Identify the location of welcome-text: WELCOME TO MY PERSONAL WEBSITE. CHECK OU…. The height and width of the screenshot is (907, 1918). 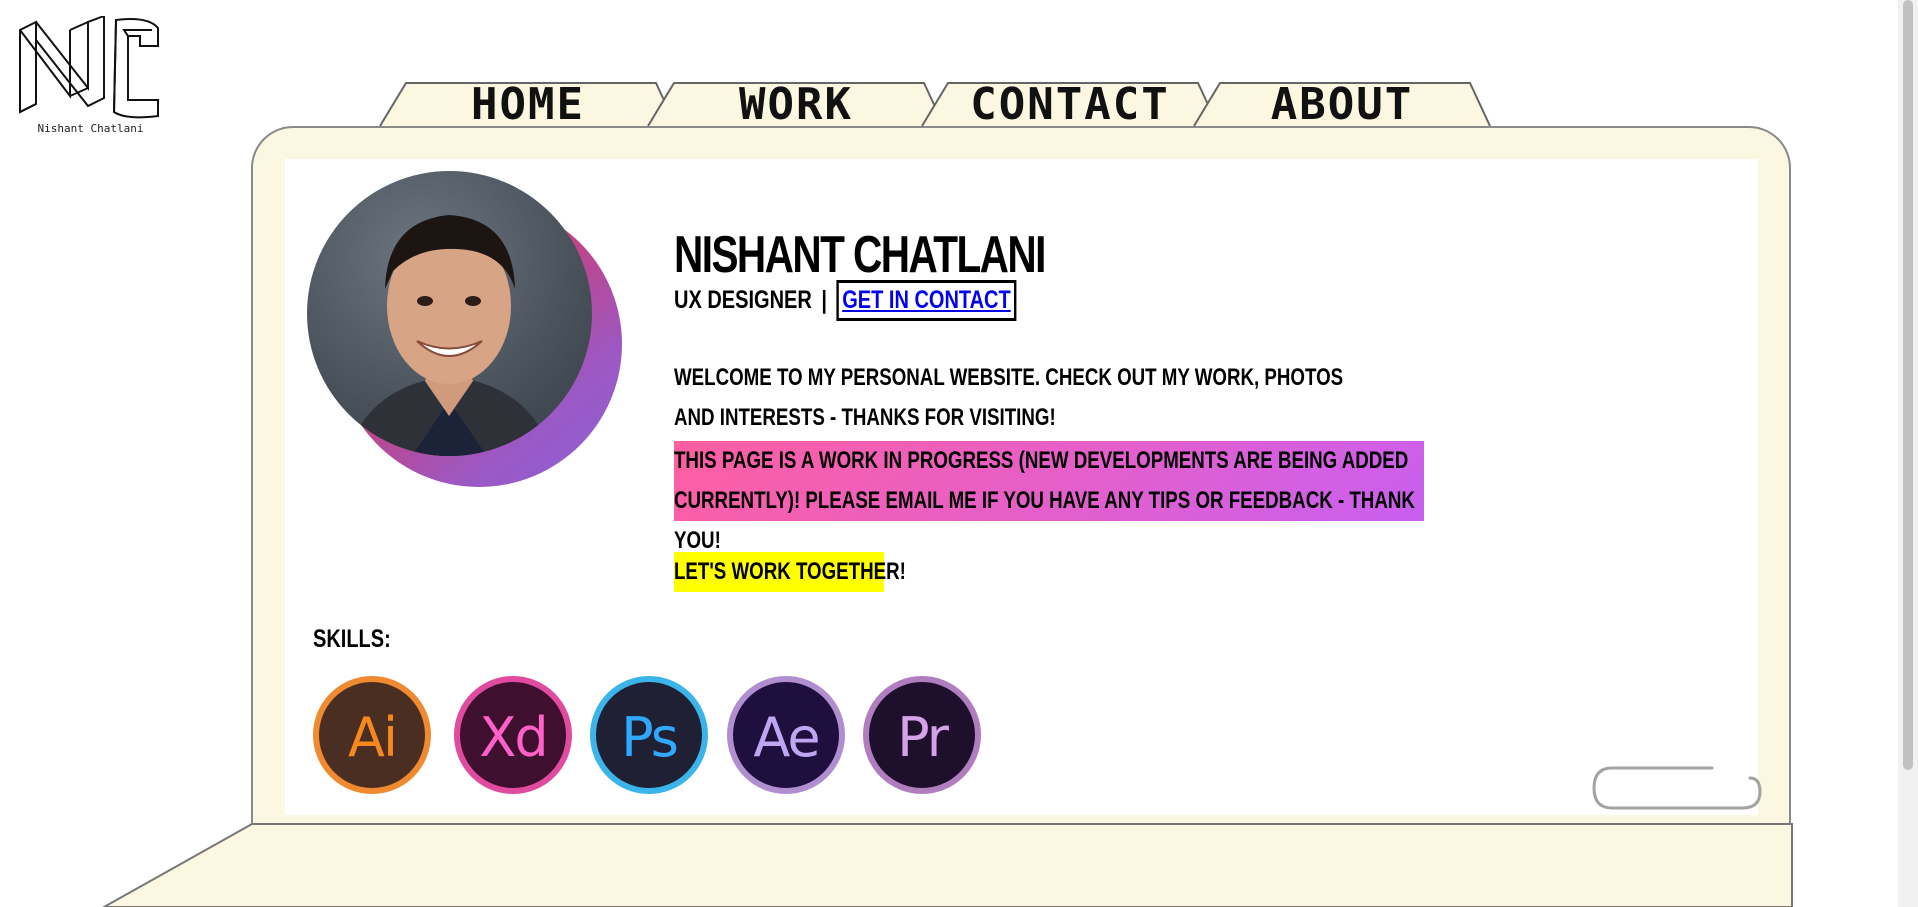
(1009, 397).